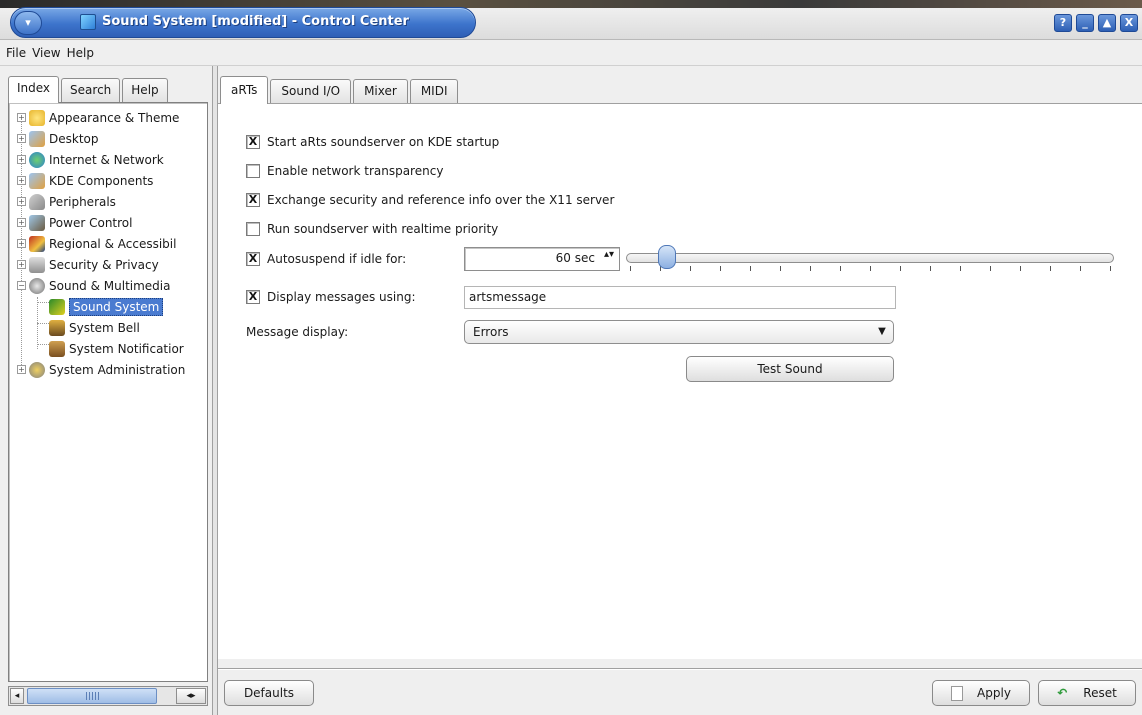  Describe the element at coordinates (542, 259) in the screenshot. I see `autosuspend-spinbox: 60 sec ▴▾` at that location.